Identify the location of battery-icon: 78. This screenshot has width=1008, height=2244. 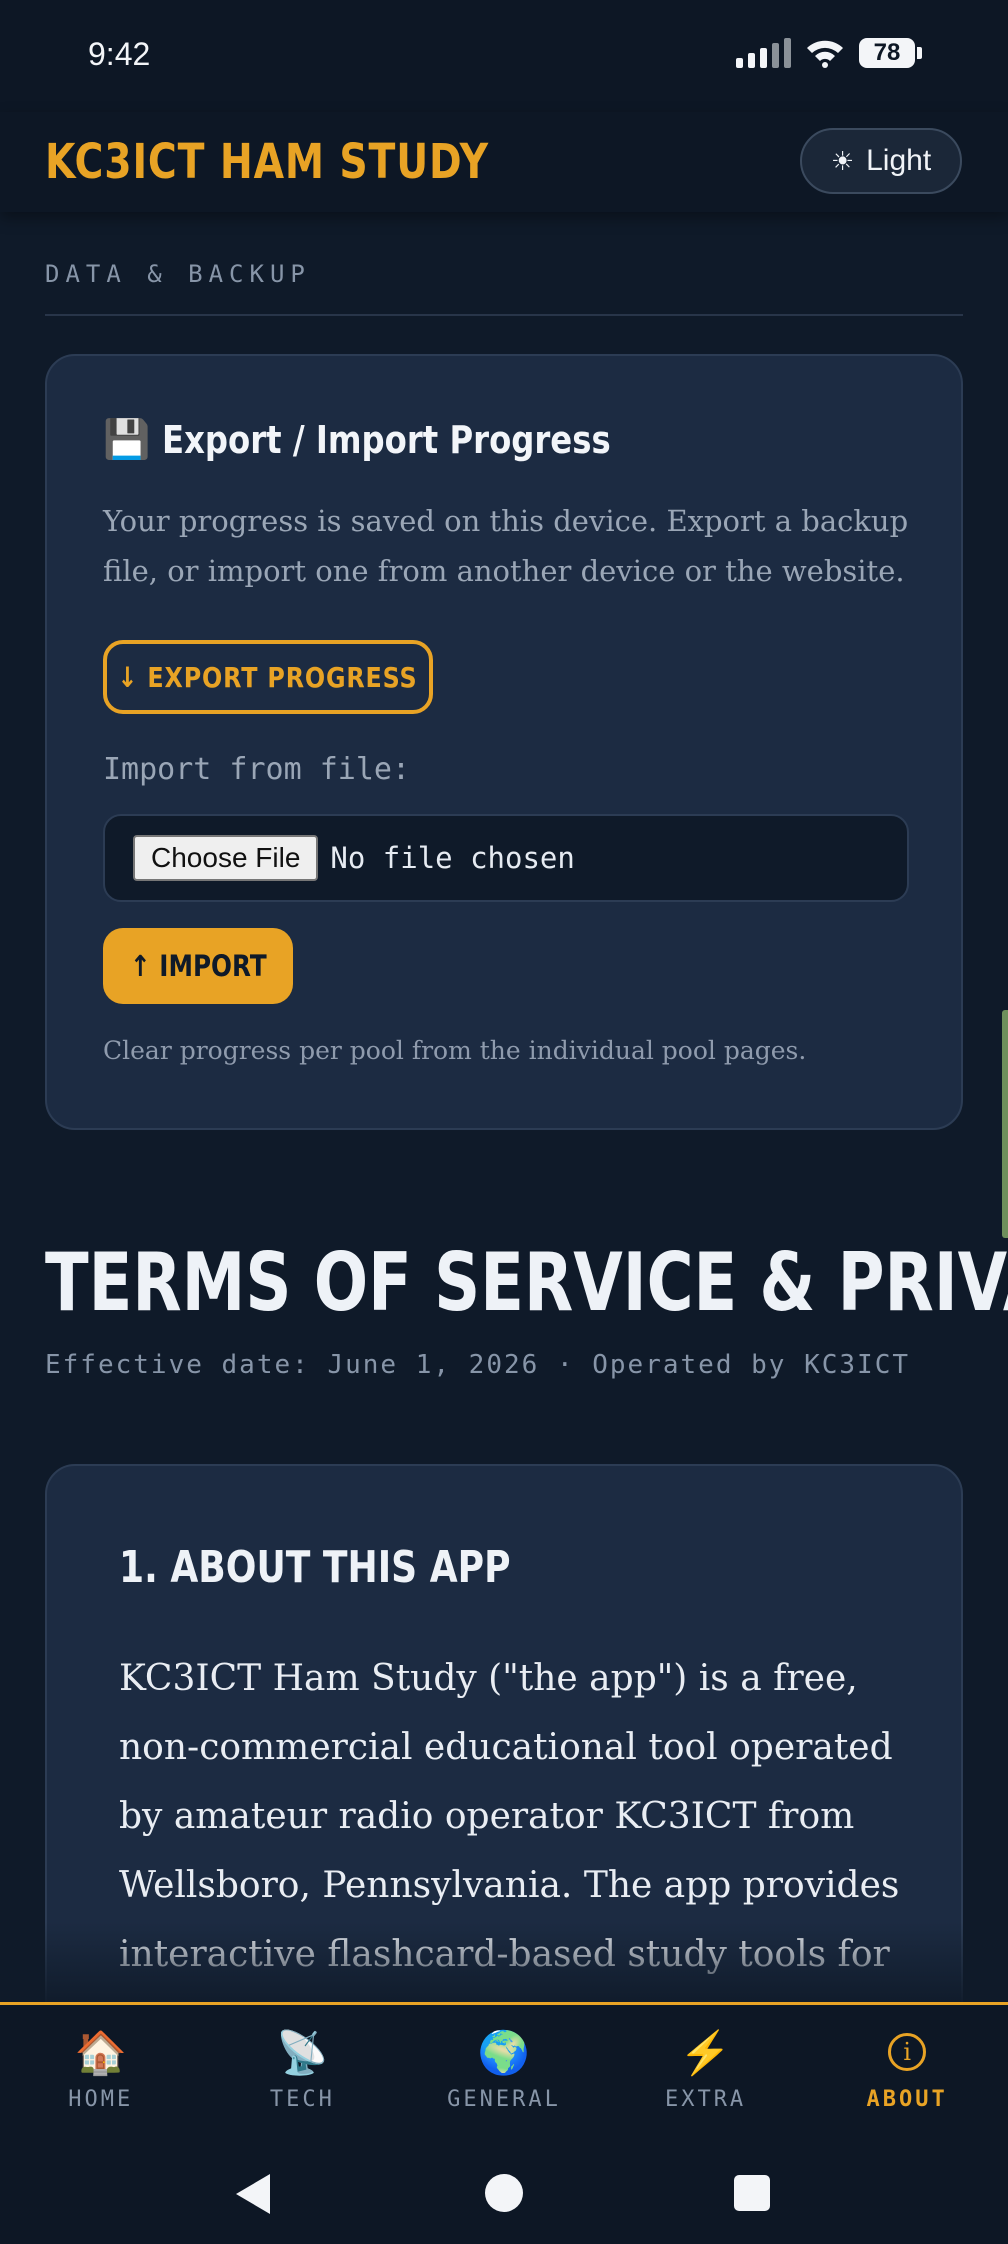
(890, 53).